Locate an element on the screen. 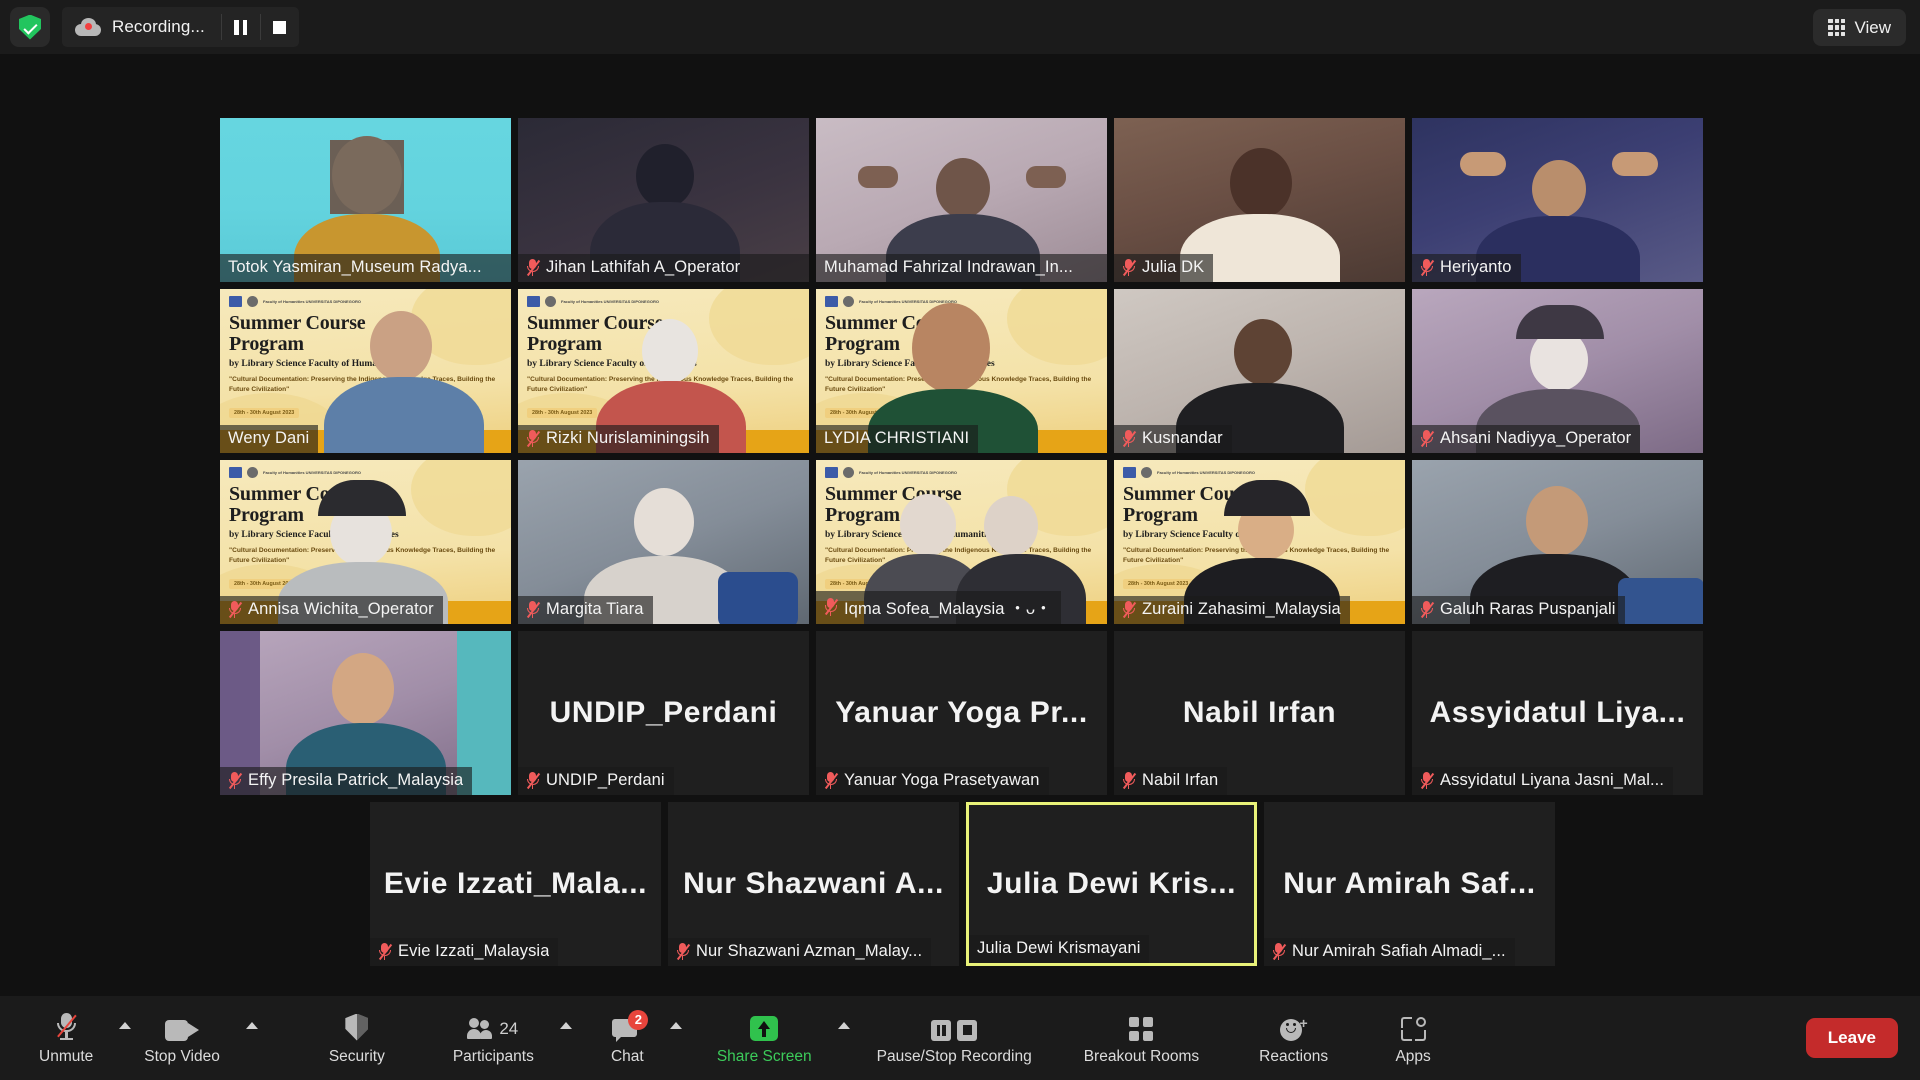 The height and width of the screenshot is (1080, 1920). pause-stop-recording-icon is located at coordinates (954, 1026).